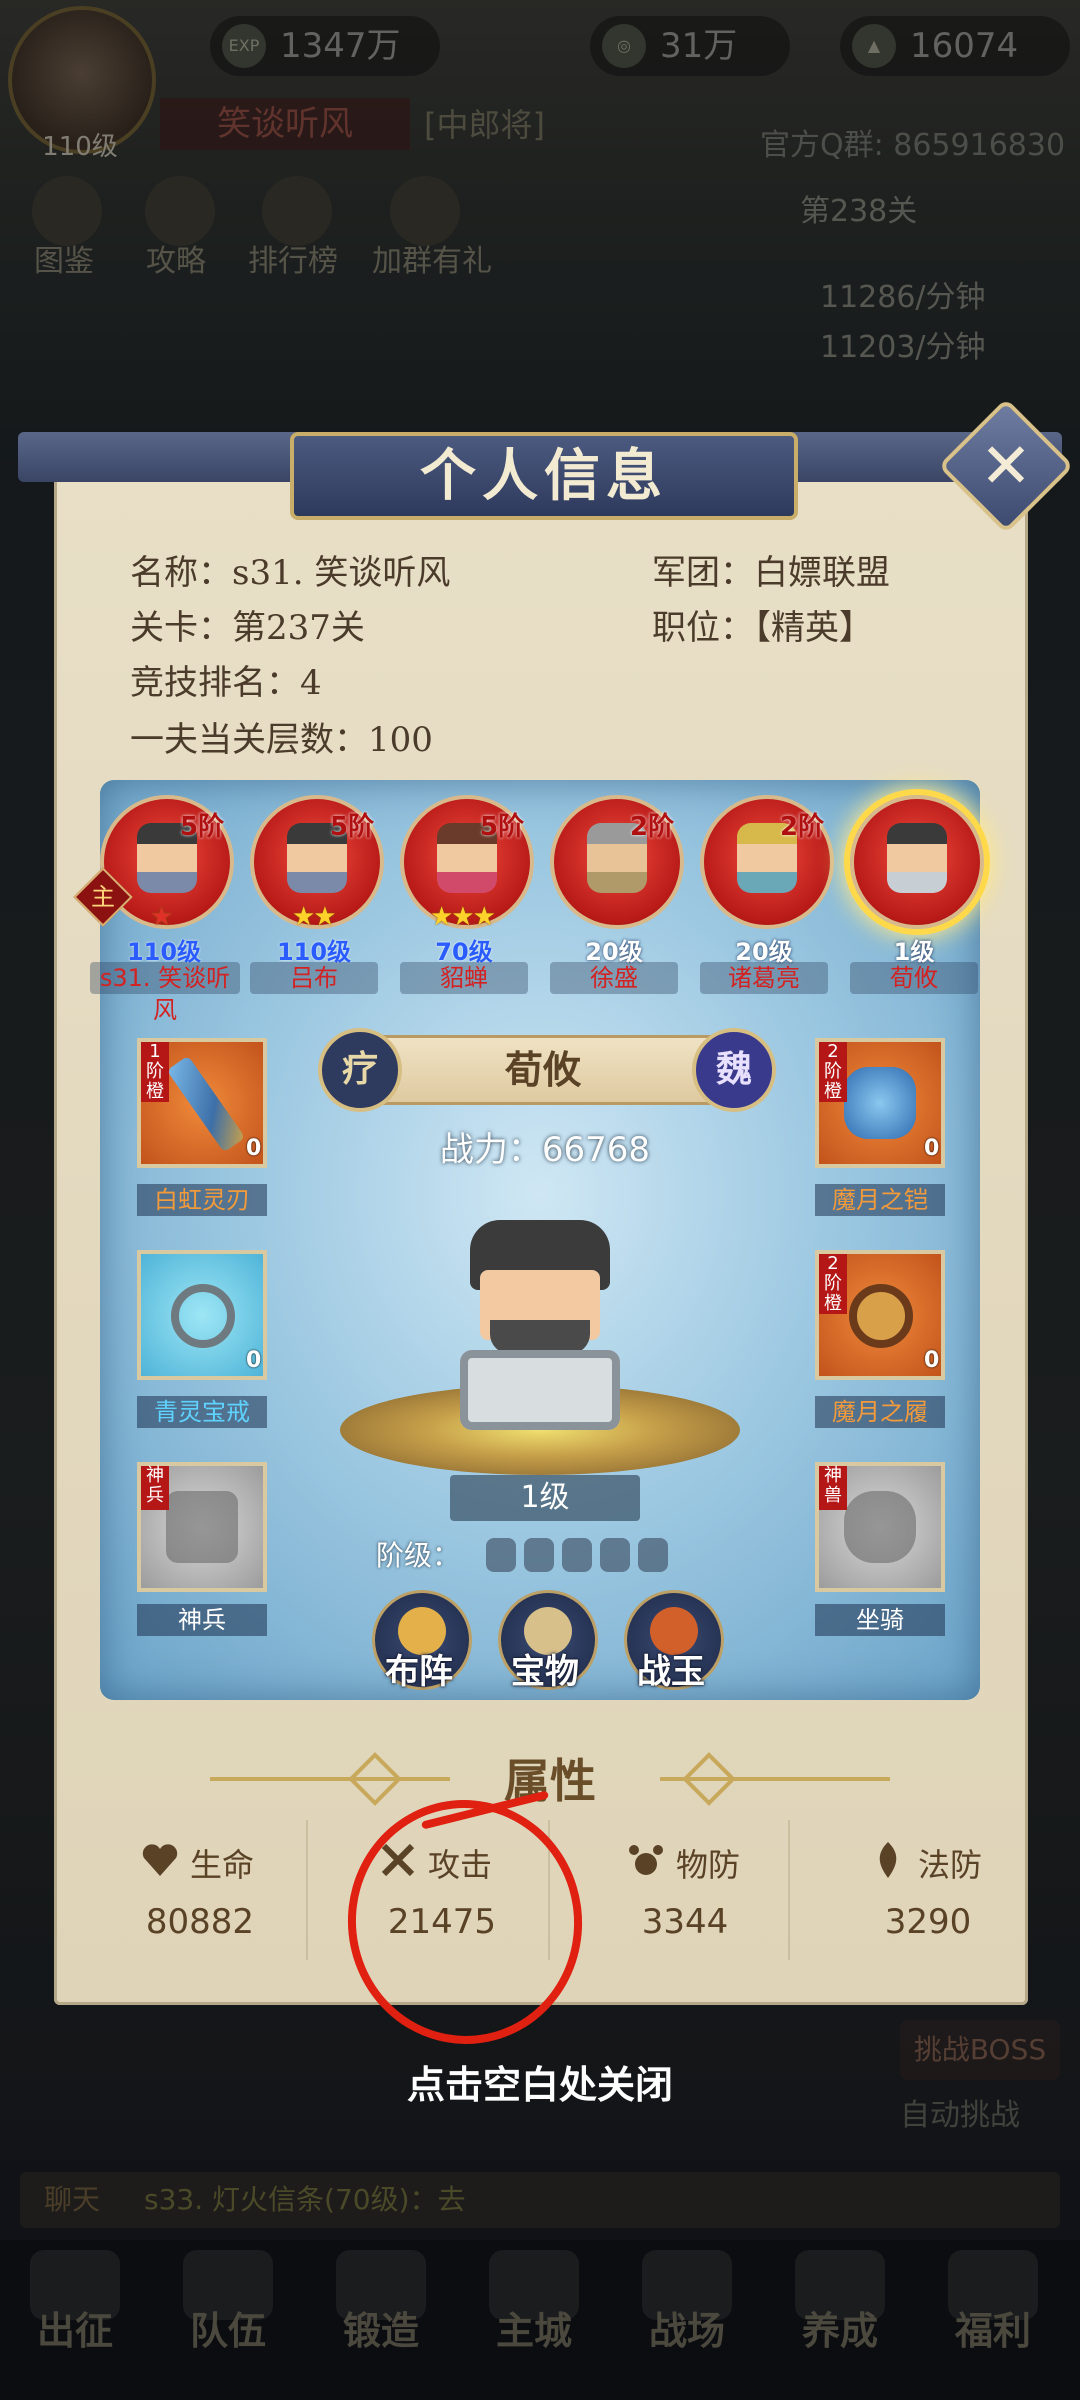  Describe the element at coordinates (360, 1070) in the screenshot. I see `hero-role-tag: 疗` at that location.